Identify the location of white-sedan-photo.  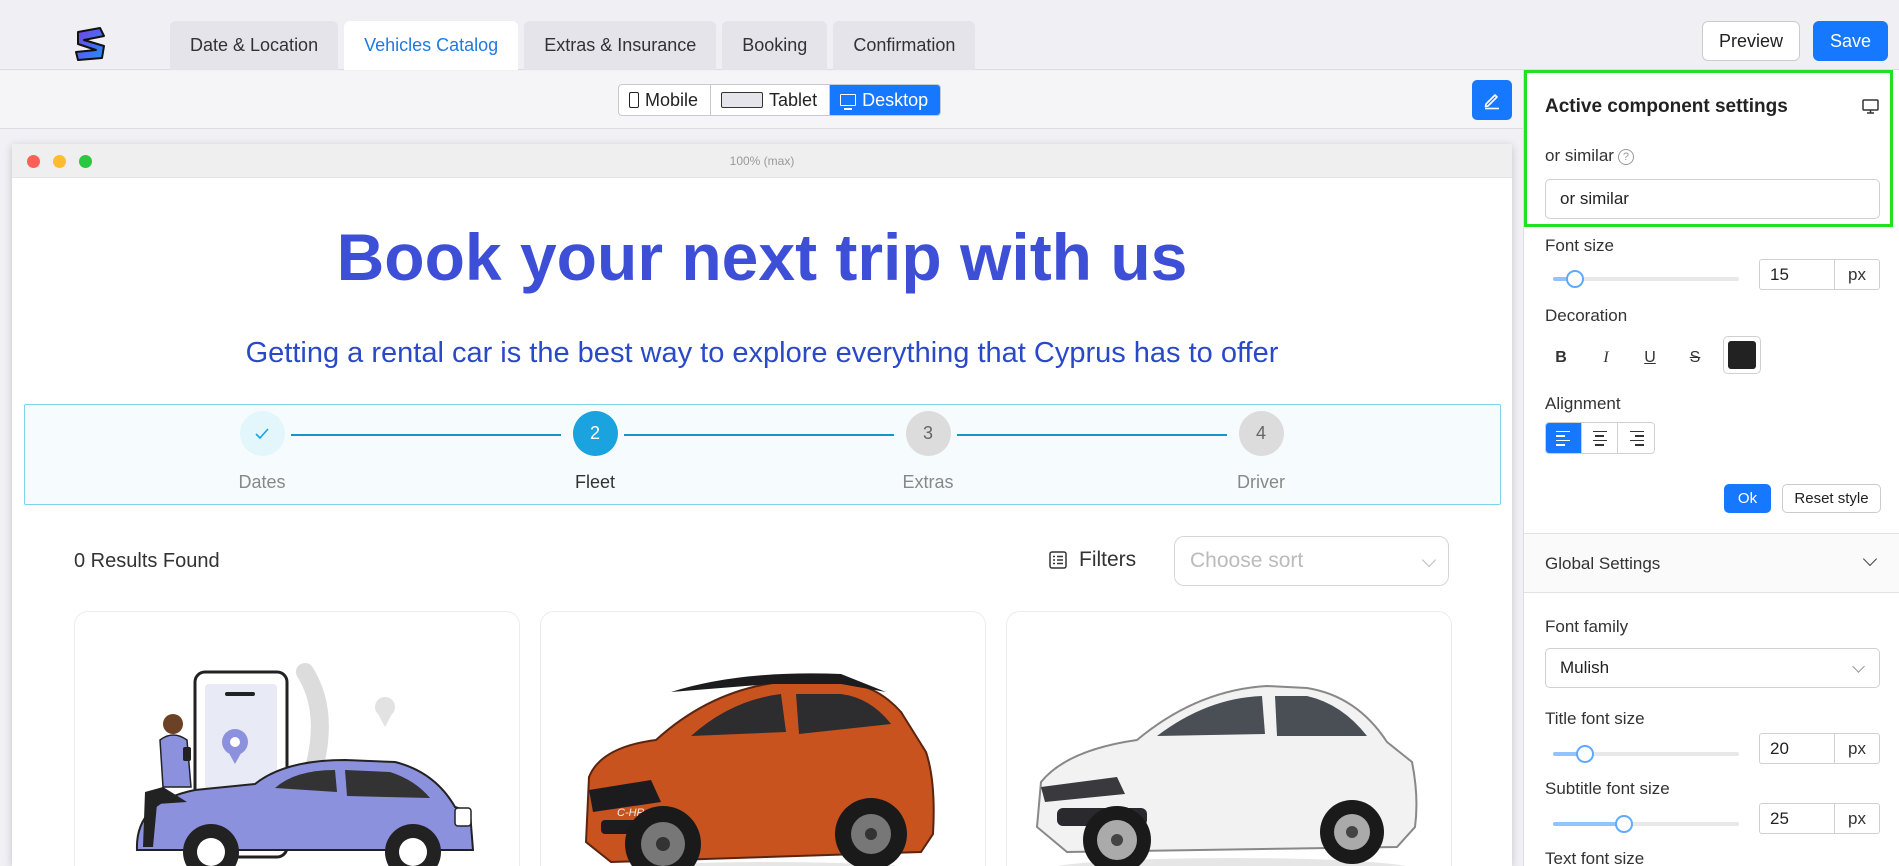
(1226, 775).